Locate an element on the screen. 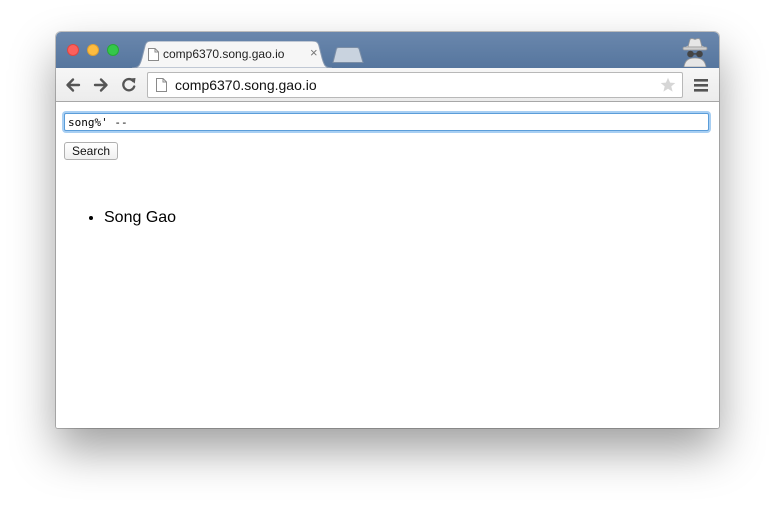 This screenshot has width=775, height=508. tab-active: comp6370.song.gao.io × is located at coordinates (232, 54).